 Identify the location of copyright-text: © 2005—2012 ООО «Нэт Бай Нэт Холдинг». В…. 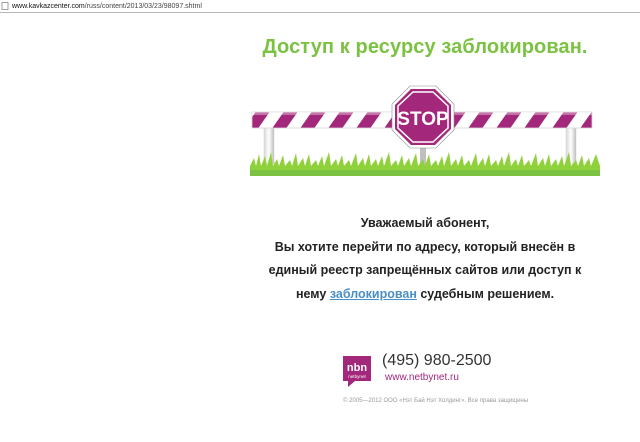
(436, 401).